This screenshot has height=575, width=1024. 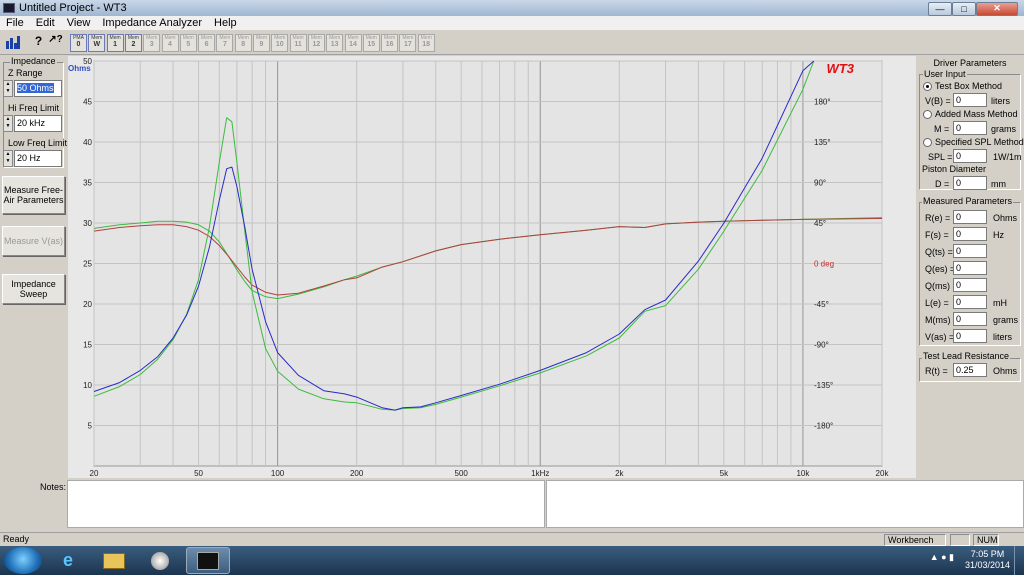 What do you see at coordinates (33, 241) in the screenshot?
I see `measure-vas-button: Measure V(as)` at bounding box center [33, 241].